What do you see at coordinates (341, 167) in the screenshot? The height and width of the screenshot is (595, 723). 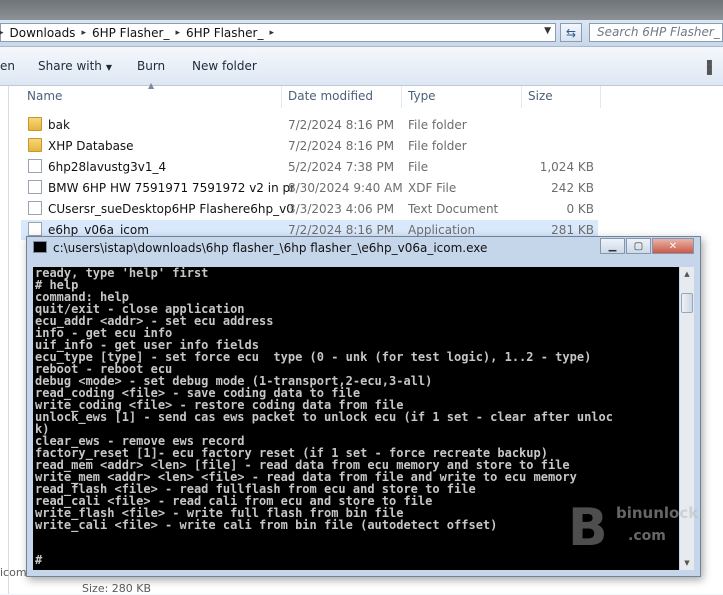 I see `file-date: 5/2/2024 7:38 PM` at bounding box center [341, 167].